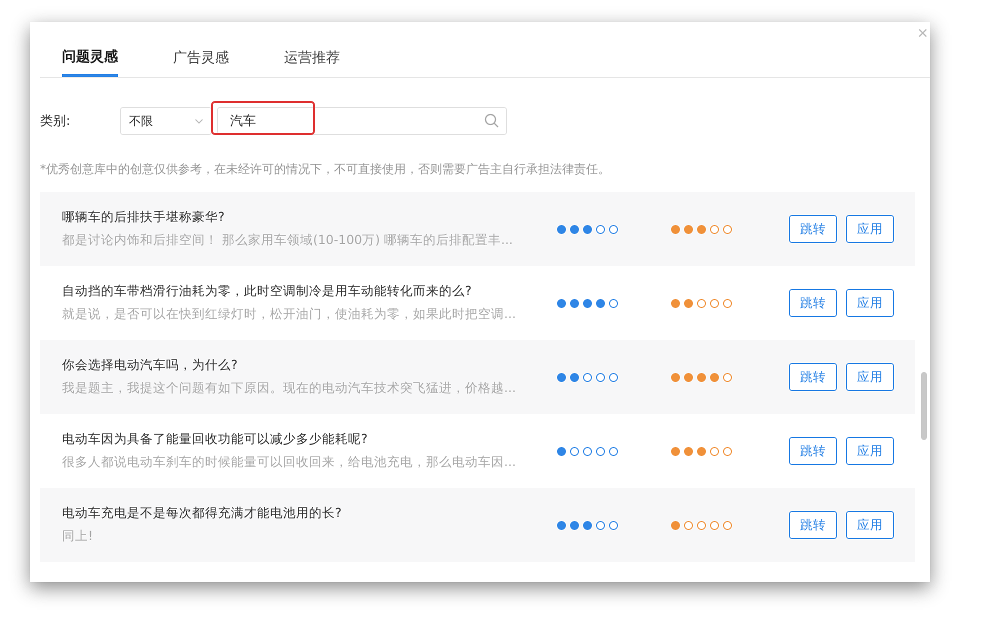 The image size is (995, 631). Describe the element at coordinates (215, 439) in the screenshot. I see `question-title: 电动车因为具备了能量回收功能可以减少多少能耗呢?` at that location.